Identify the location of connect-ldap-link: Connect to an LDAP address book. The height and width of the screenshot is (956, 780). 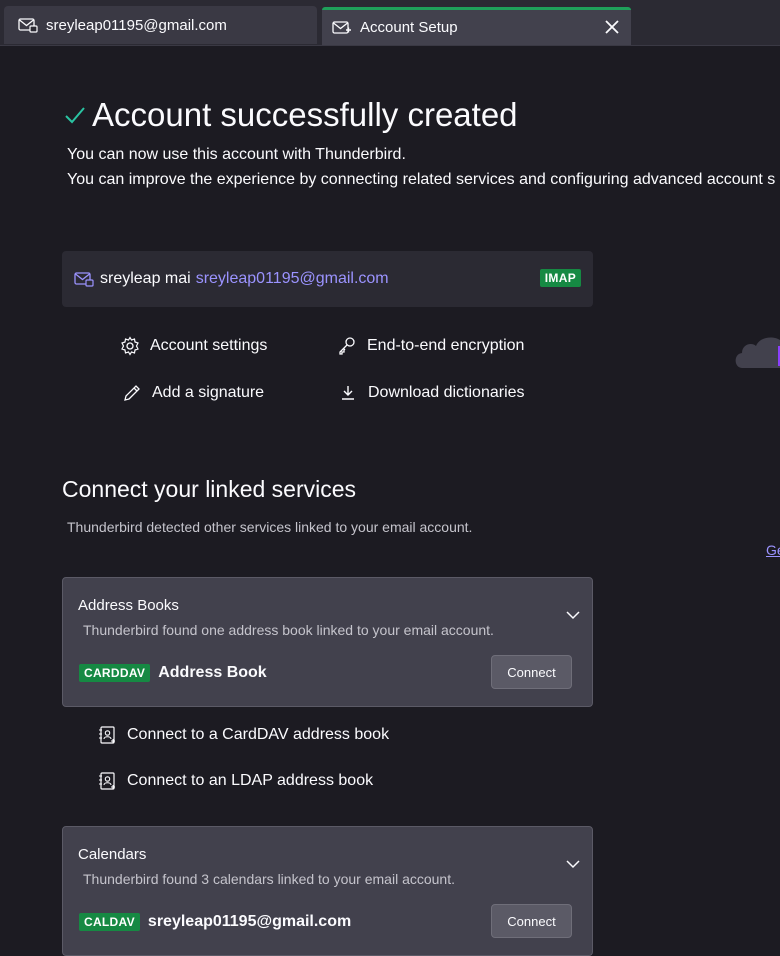
(235, 781).